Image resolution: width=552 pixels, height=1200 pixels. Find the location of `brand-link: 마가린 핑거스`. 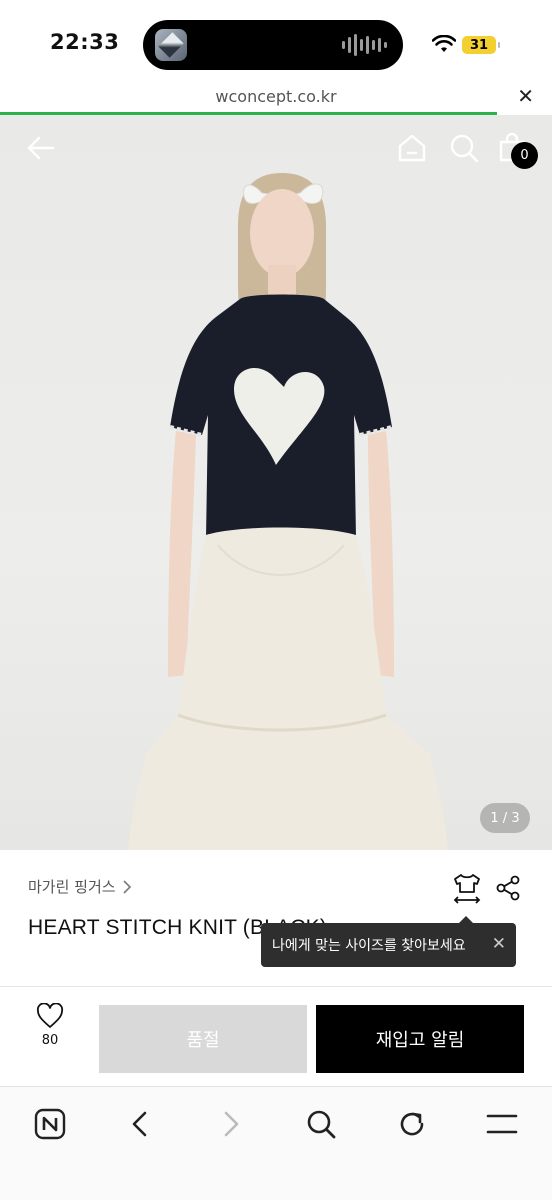

brand-link: 마가린 핑거스 is located at coordinates (80, 886).